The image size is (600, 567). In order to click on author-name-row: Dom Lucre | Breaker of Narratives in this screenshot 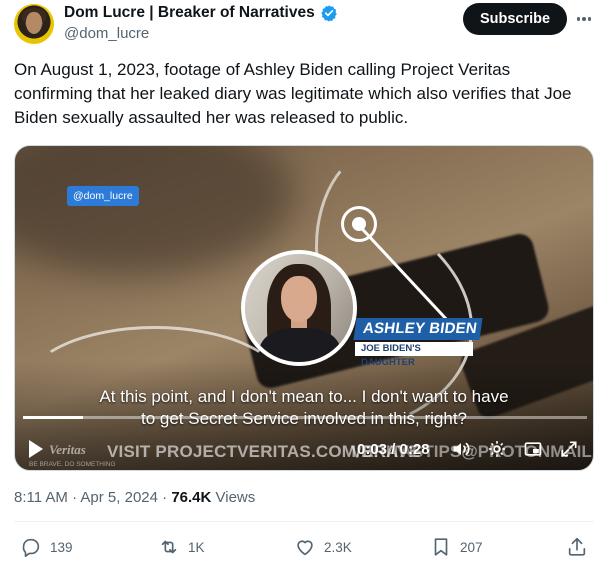, I will do `click(201, 13)`.